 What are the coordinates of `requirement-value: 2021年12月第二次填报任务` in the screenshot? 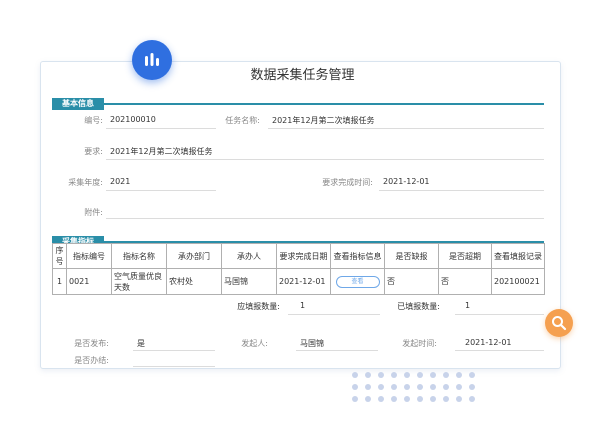 It's located at (161, 151).